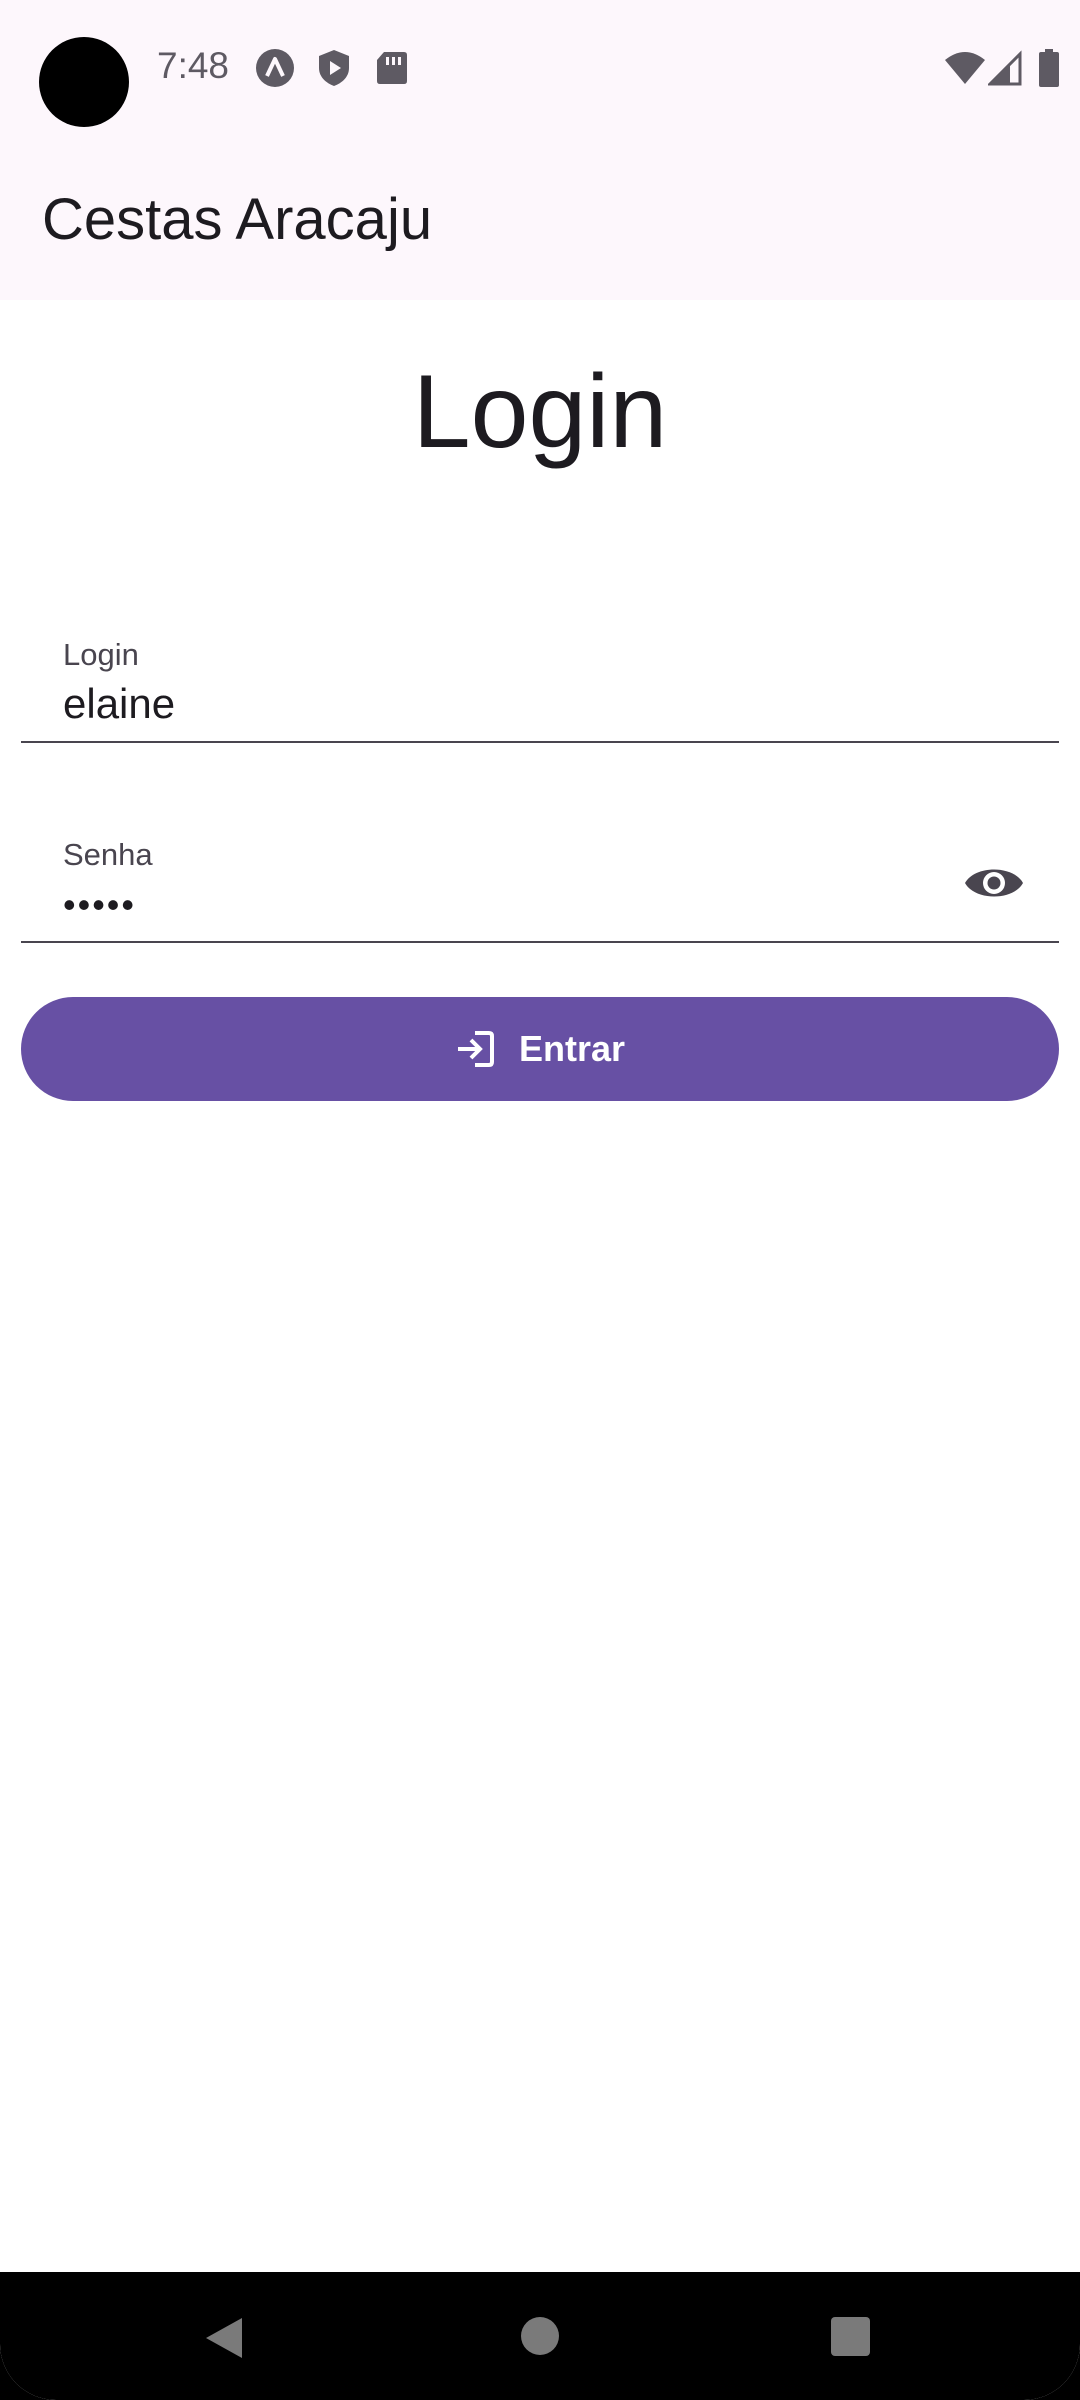  What do you see at coordinates (101, 654) in the screenshot?
I see `login-field-label: Login` at bounding box center [101, 654].